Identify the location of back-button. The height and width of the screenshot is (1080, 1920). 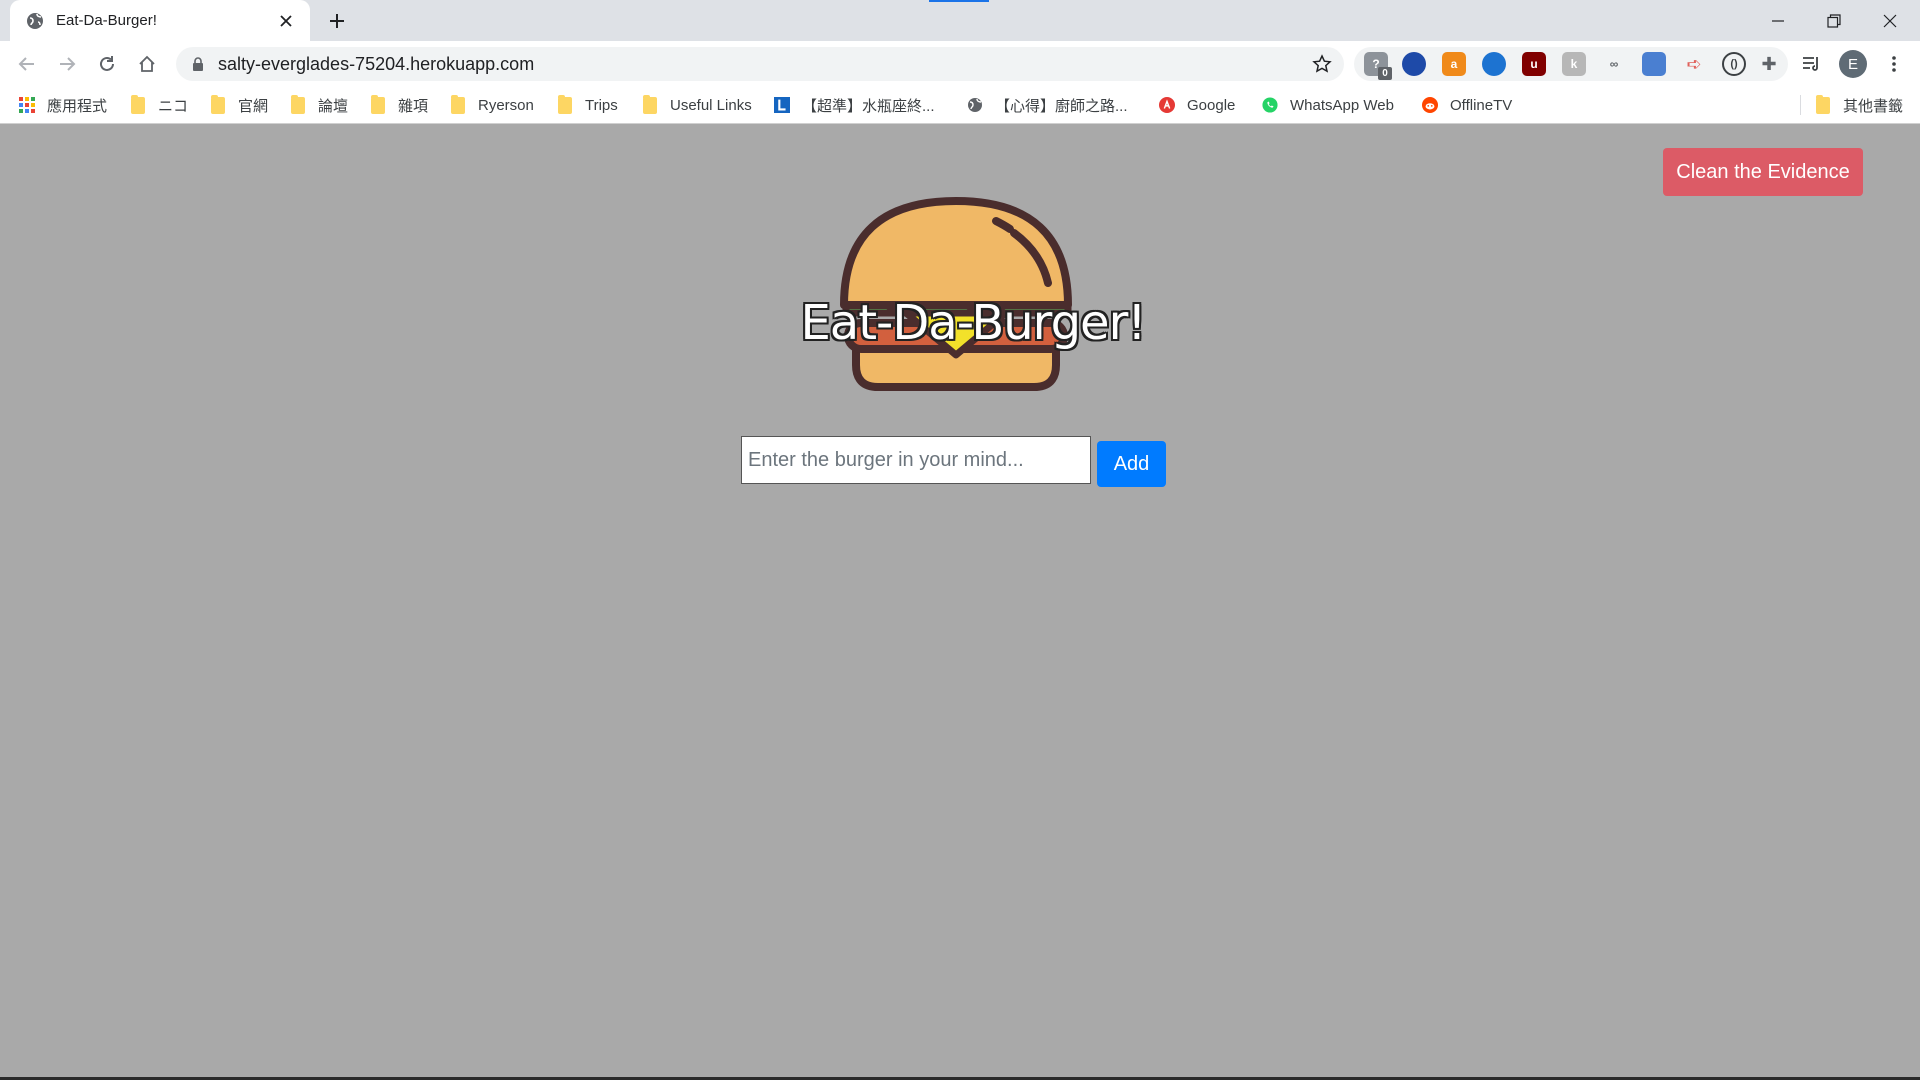
(27, 64).